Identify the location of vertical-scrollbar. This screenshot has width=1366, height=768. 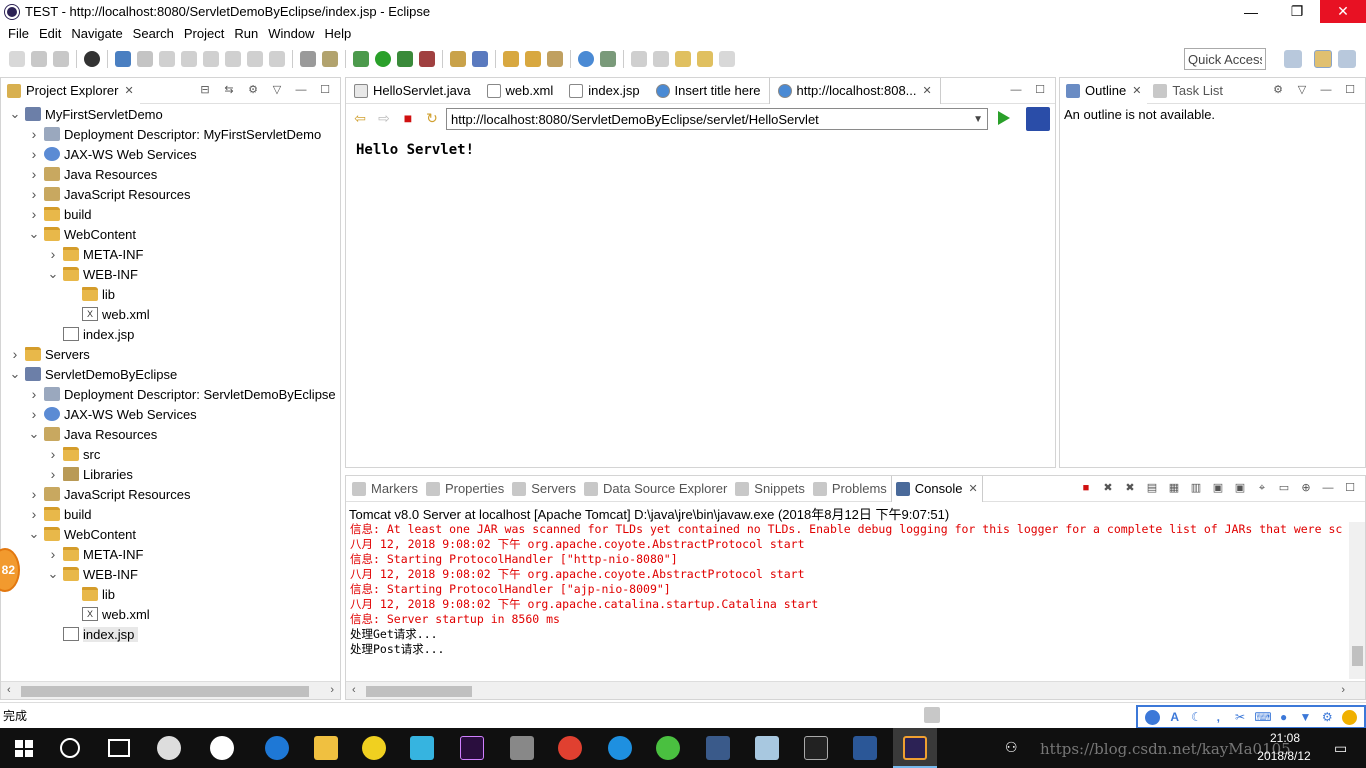
(1357, 600).